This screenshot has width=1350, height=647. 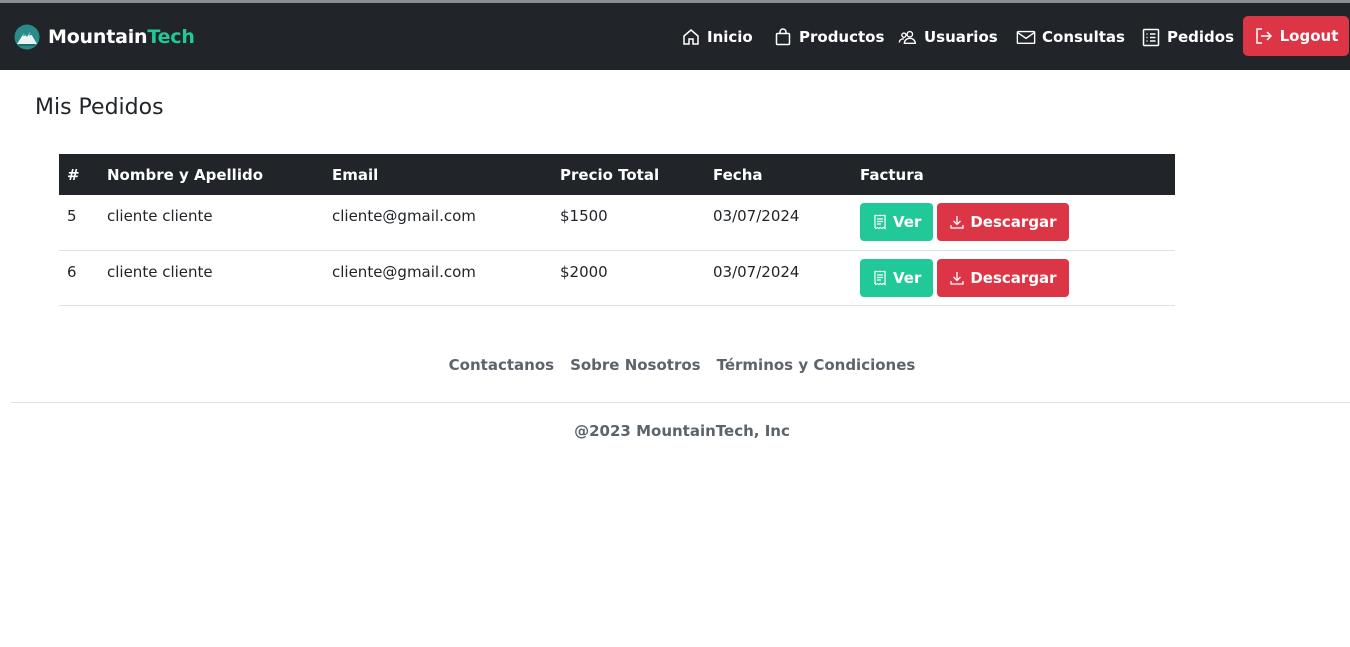 I want to click on nav-item-productos: Productos, so click(x=828, y=37).